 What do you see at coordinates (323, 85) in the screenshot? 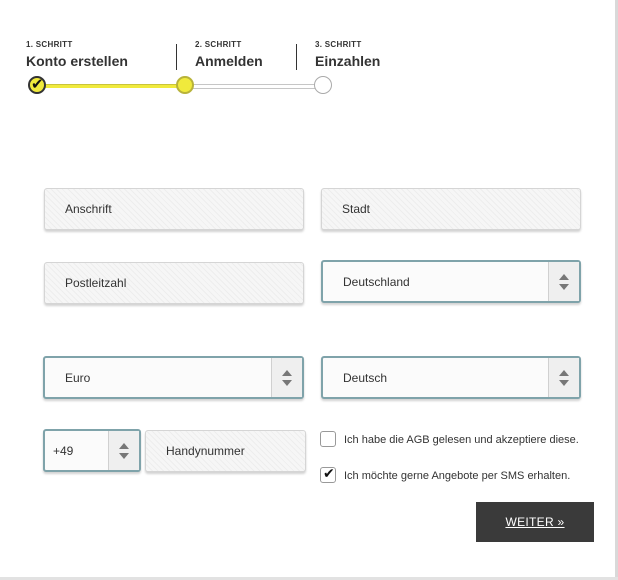
I see `step-3-pending-dot` at bounding box center [323, 85].